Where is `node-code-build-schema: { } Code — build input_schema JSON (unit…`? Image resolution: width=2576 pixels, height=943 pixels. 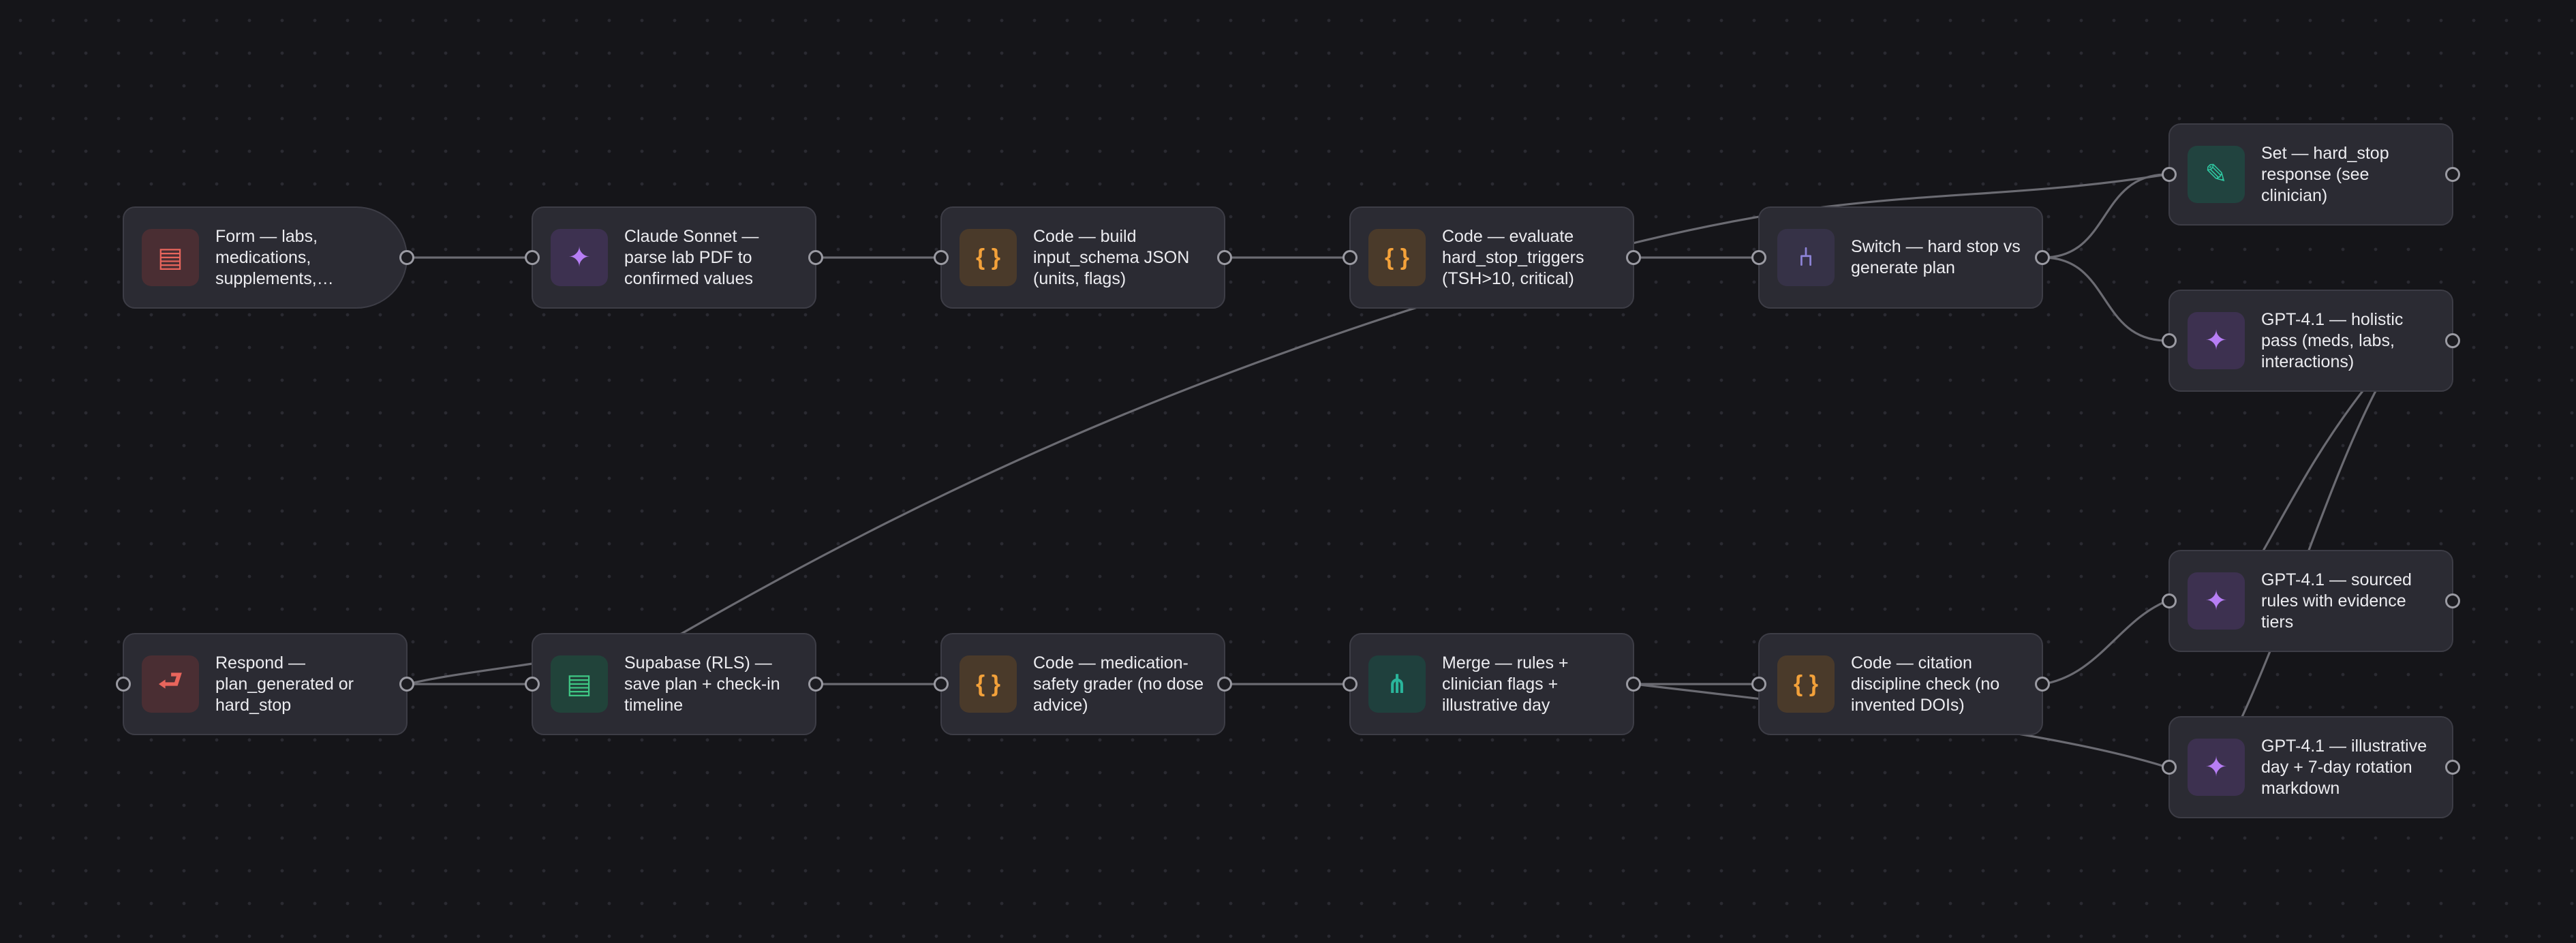
node-code-build-schema: { } Code — build input_schema JSON (unit… is located at coordinates (1083, 257).